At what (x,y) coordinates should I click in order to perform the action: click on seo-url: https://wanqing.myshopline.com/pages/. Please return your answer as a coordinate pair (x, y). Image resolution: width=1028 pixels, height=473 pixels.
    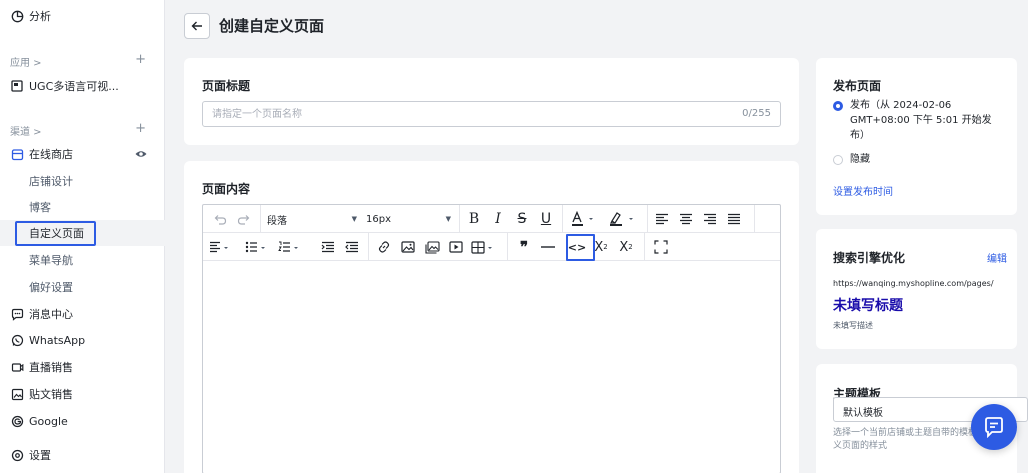
    Looking at the image, I should click on (913, 283).